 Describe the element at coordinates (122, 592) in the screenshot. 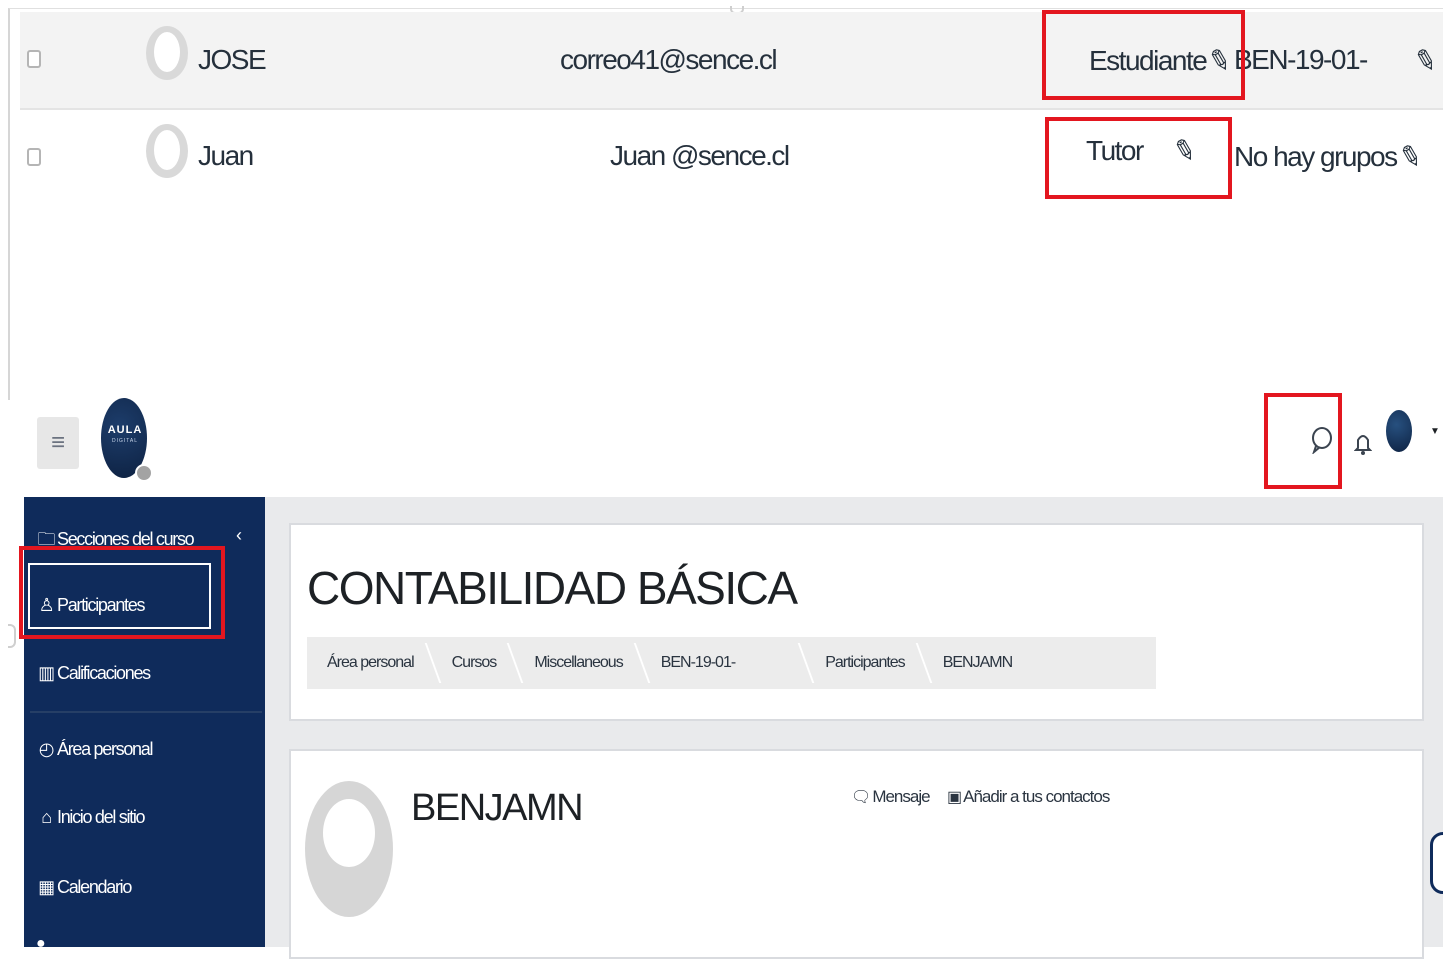

I see `highlight-box-participantes` at that location.